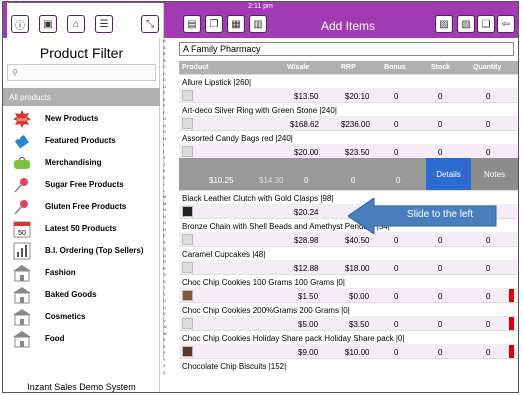  What do you see at coordinates (81, 97) in the screenshot?
I see `all-products-item: All products` at bounding box center [81, 97].